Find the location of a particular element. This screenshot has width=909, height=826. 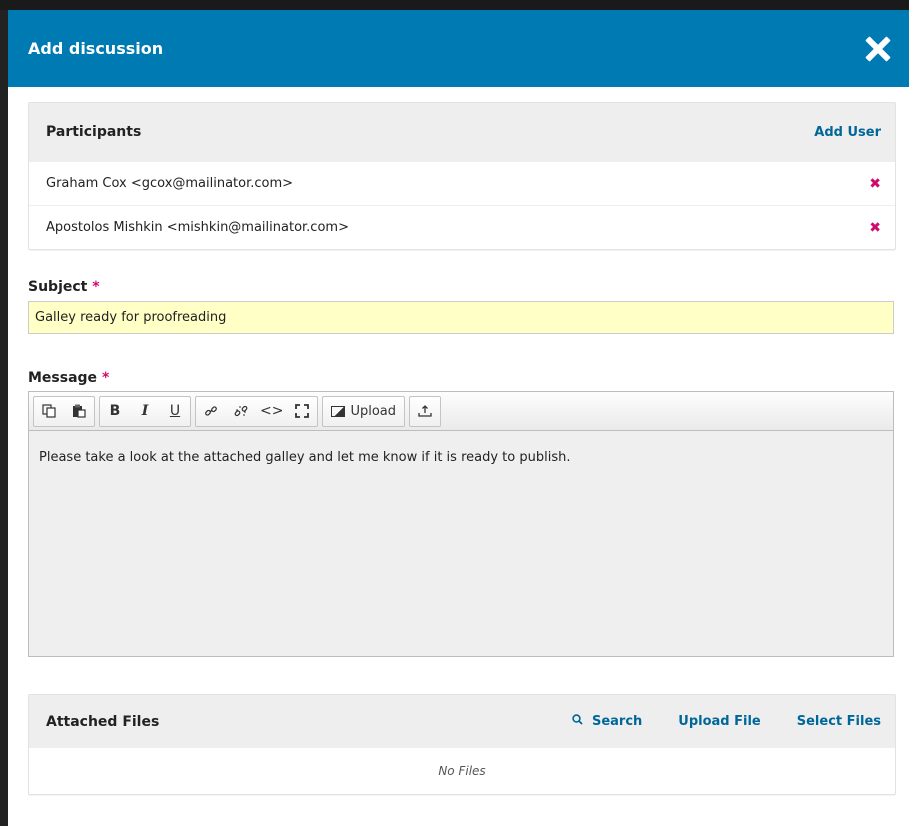

insert-file-icon is located at coordinates (425, 411).